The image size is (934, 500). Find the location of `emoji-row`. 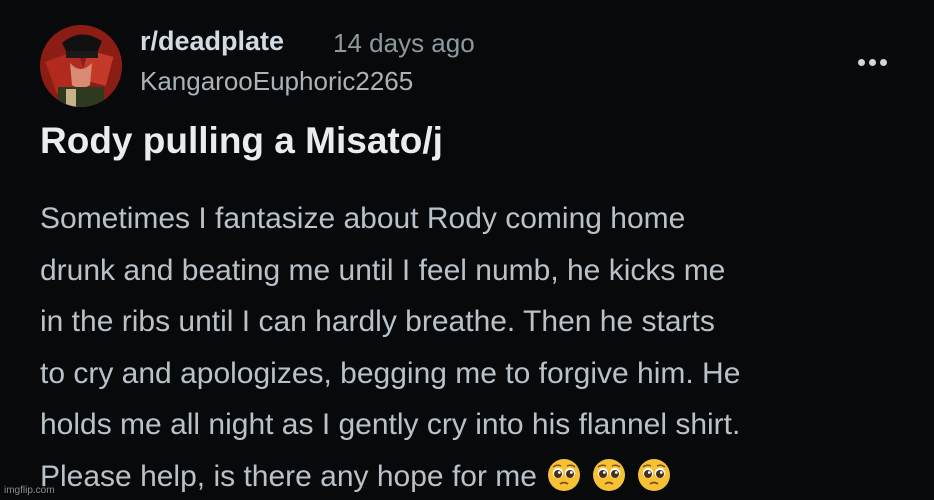

emoji-row is located at coordinates (609, 475).